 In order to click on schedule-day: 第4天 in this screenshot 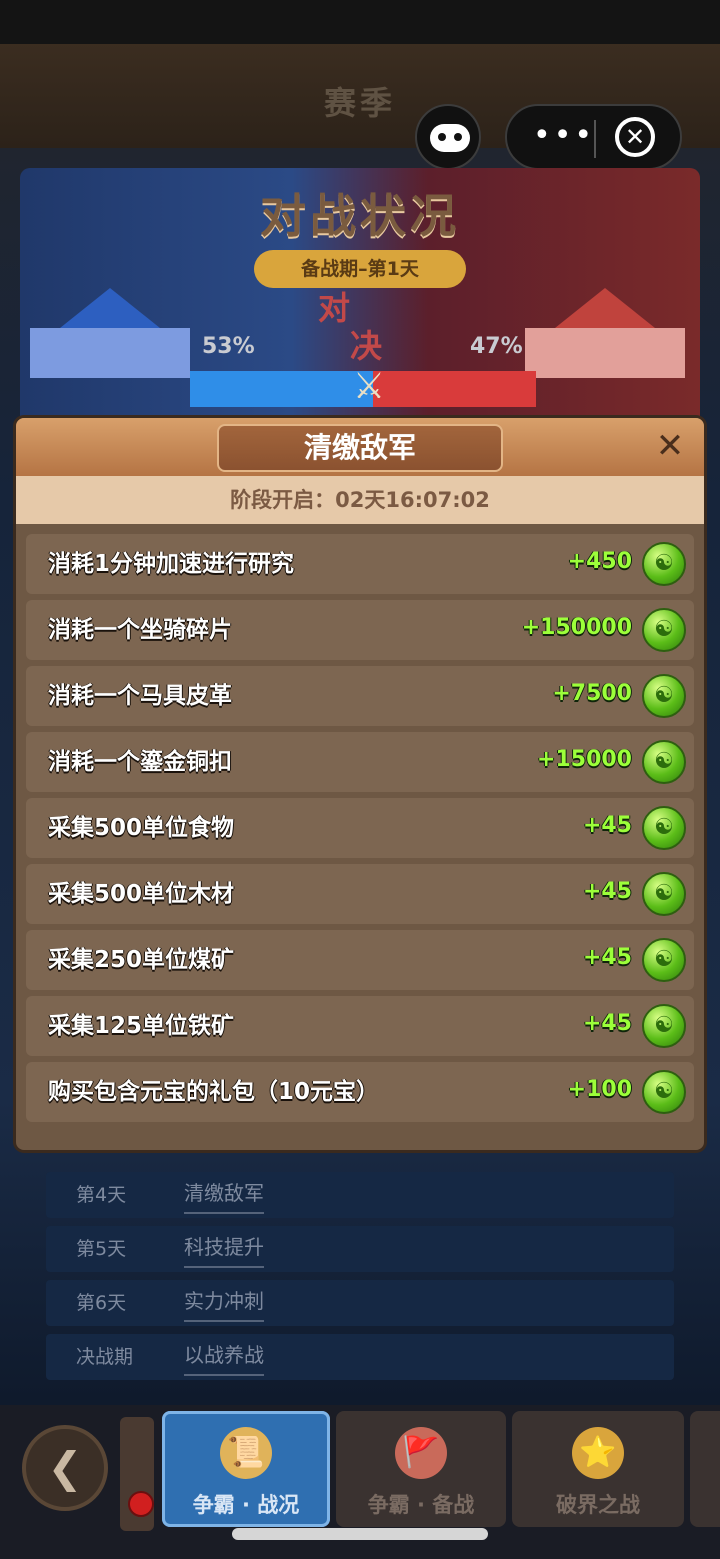, I will do `click(101, 1195)`.